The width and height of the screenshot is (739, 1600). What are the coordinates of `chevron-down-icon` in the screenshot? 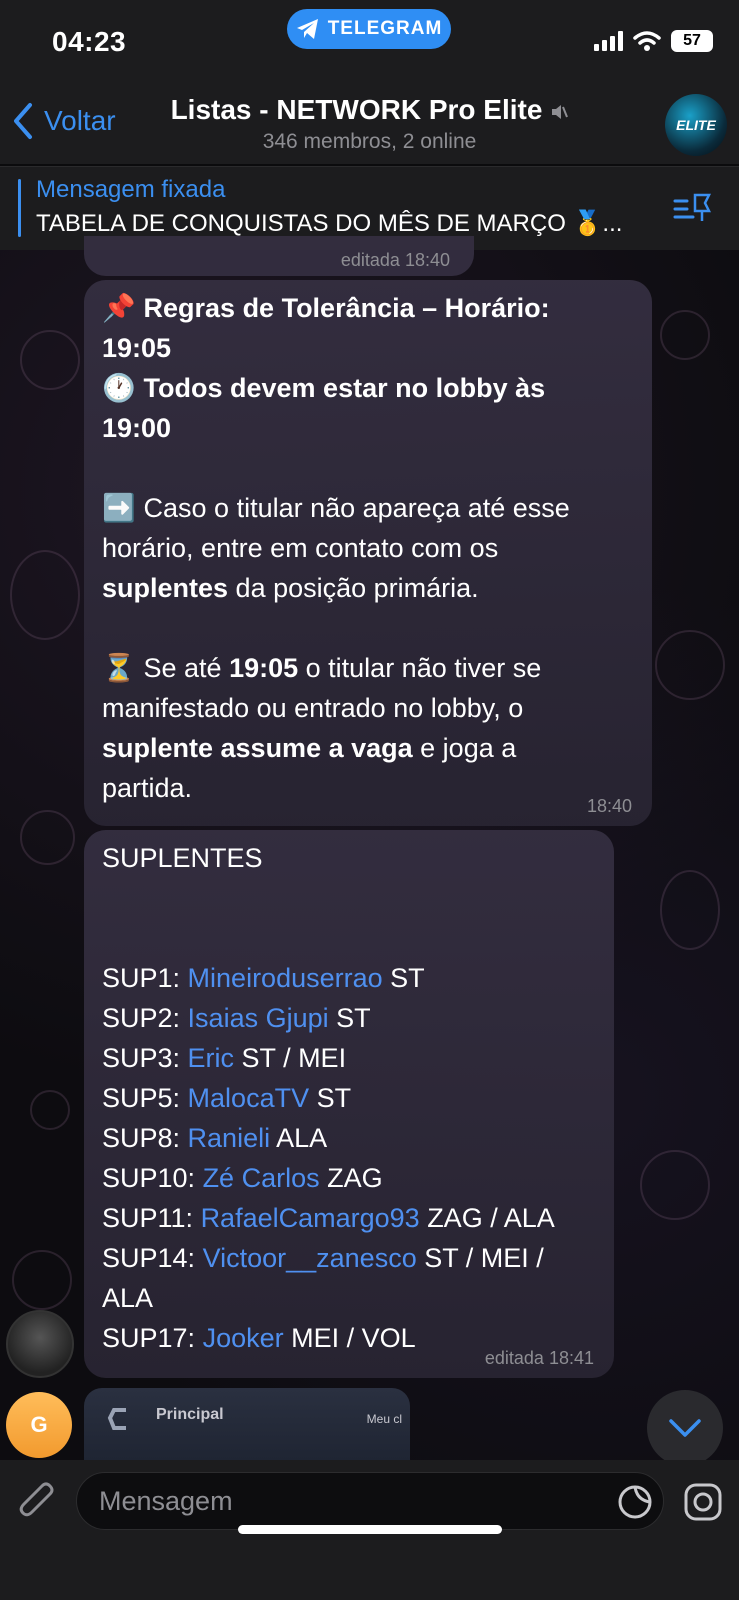 It's located at (685, 1428).